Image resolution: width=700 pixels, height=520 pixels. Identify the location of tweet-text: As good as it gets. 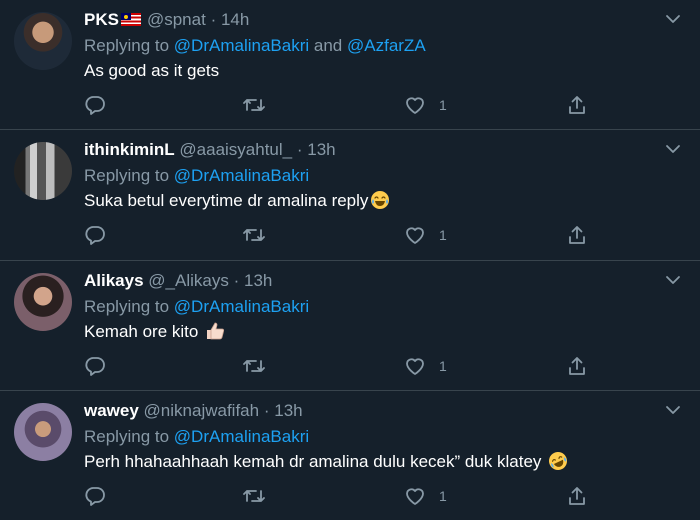
(151, 71).